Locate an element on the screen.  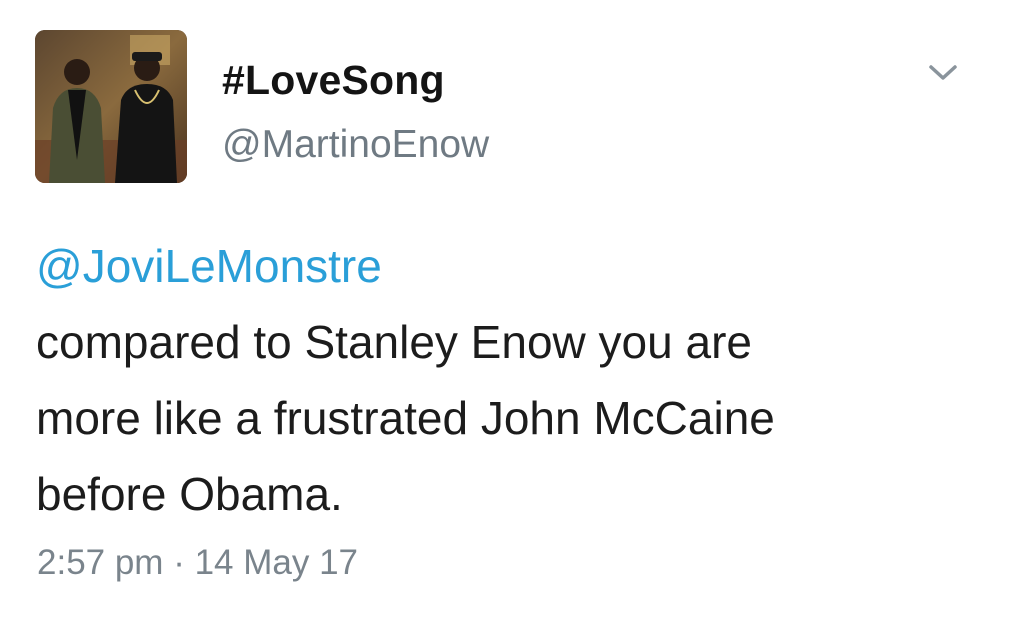
tweet-text-line: more like a frustrated John McCaine is located at coordinates (405, 418).